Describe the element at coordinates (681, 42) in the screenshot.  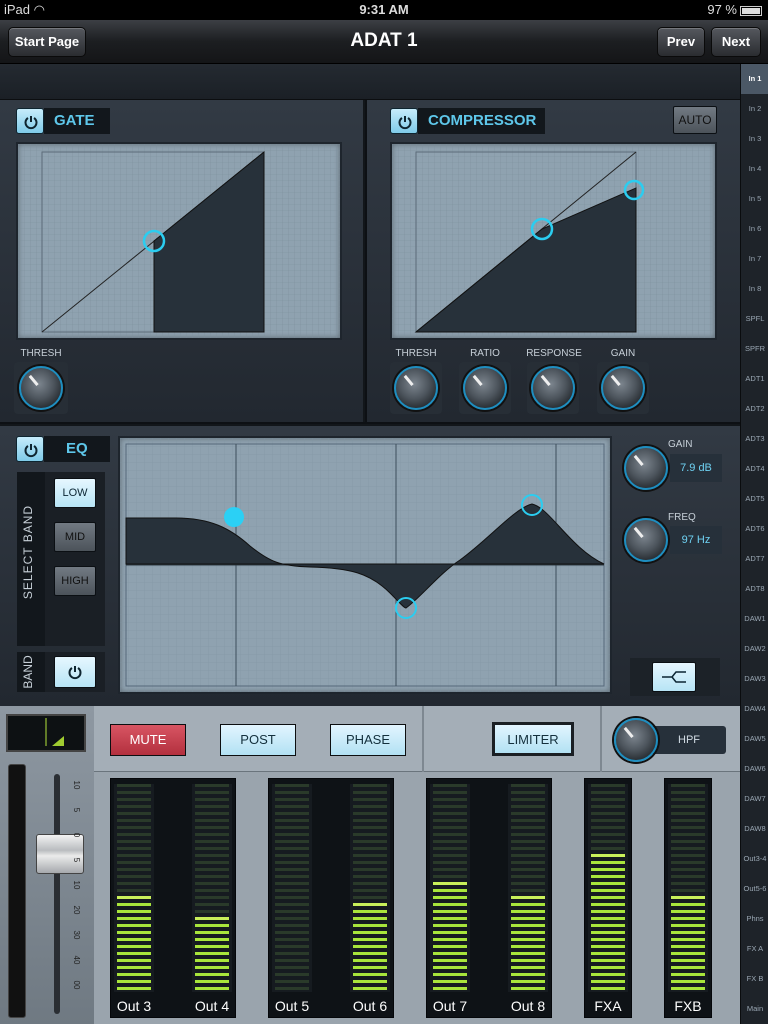
I see `prev-button: Prev` at that location.